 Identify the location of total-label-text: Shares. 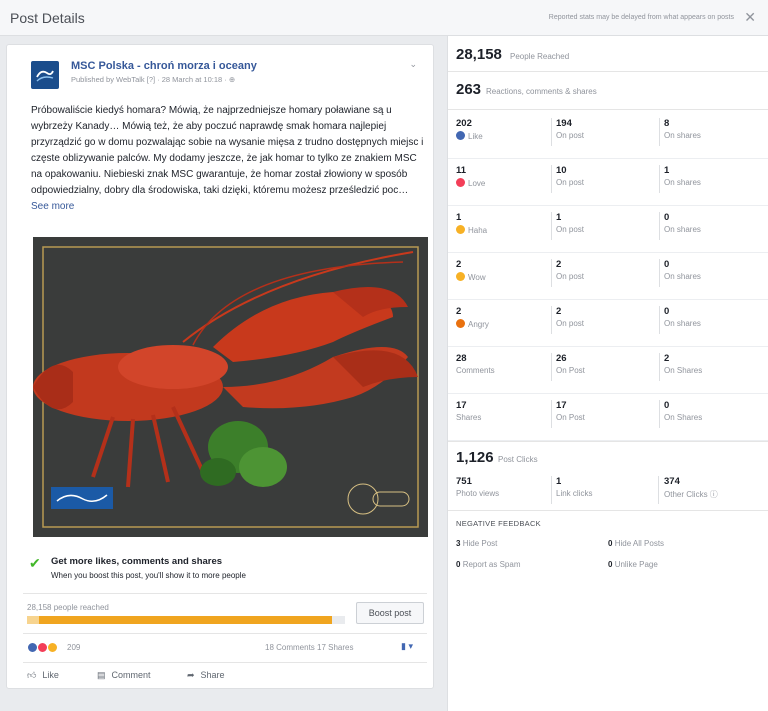
(469, 417).